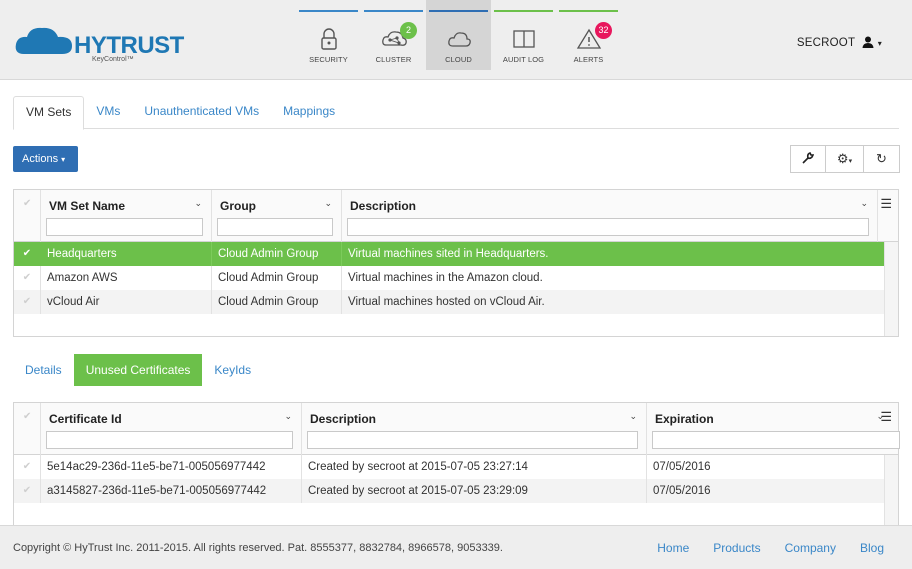 The height and width of the screenshot is (569, 912). Describe the element at coordinates (49, 113) in the screenshot. I see `tab-vm-sets: VM Sets` at that location.